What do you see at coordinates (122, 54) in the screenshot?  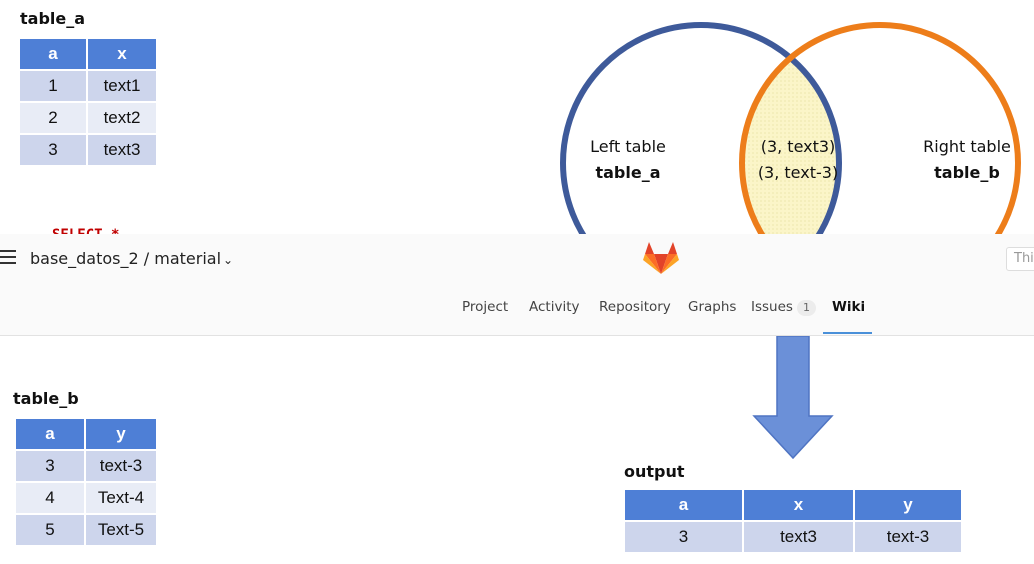 I see `table-a-header-x: x` at bounding box center [122, 54].